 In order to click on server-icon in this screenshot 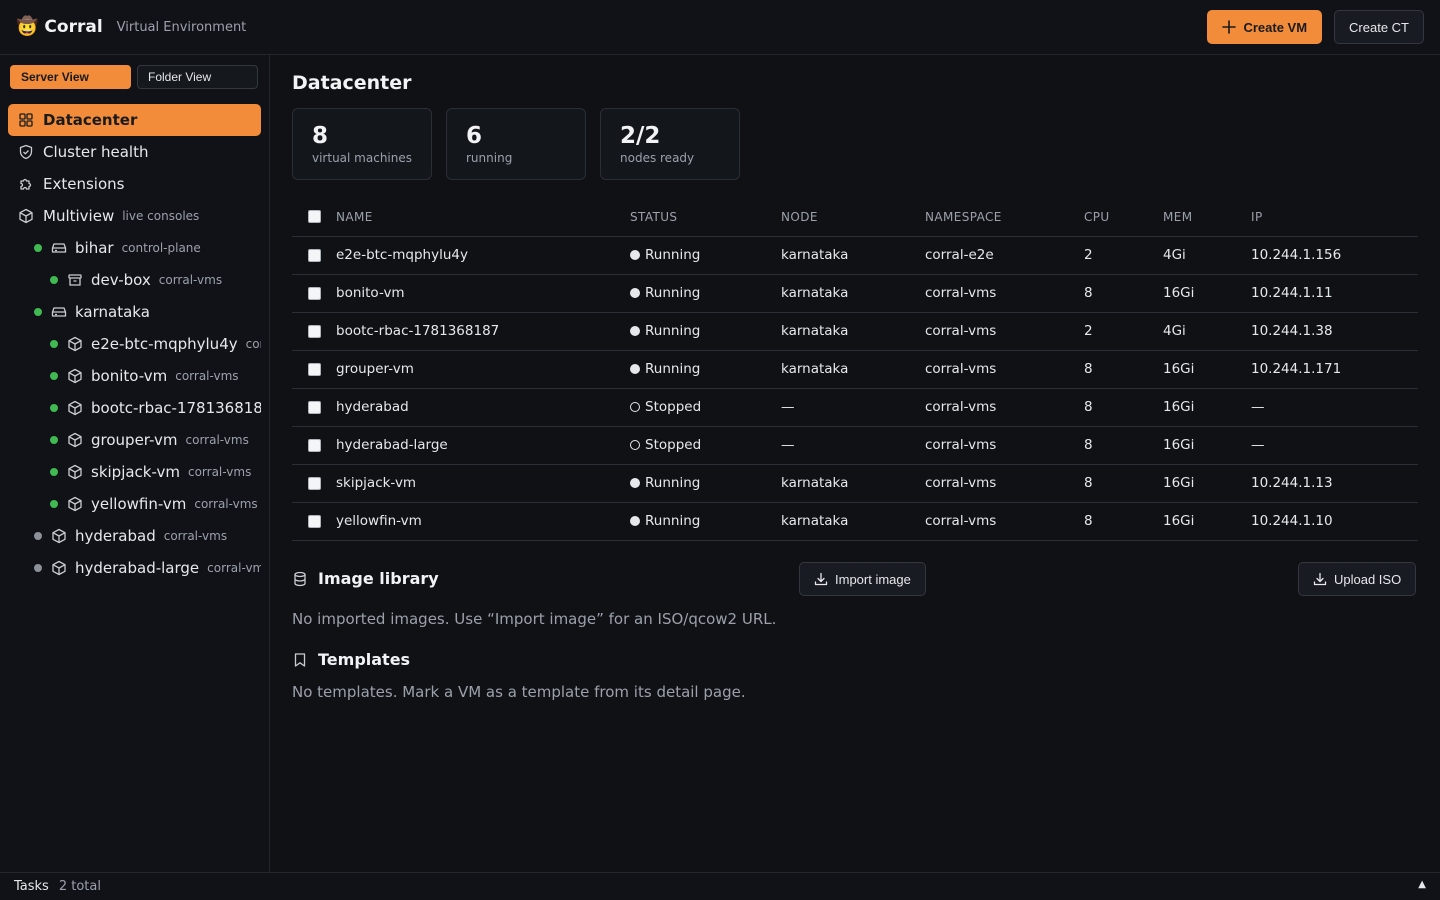, I will do `click(59, 312)`.